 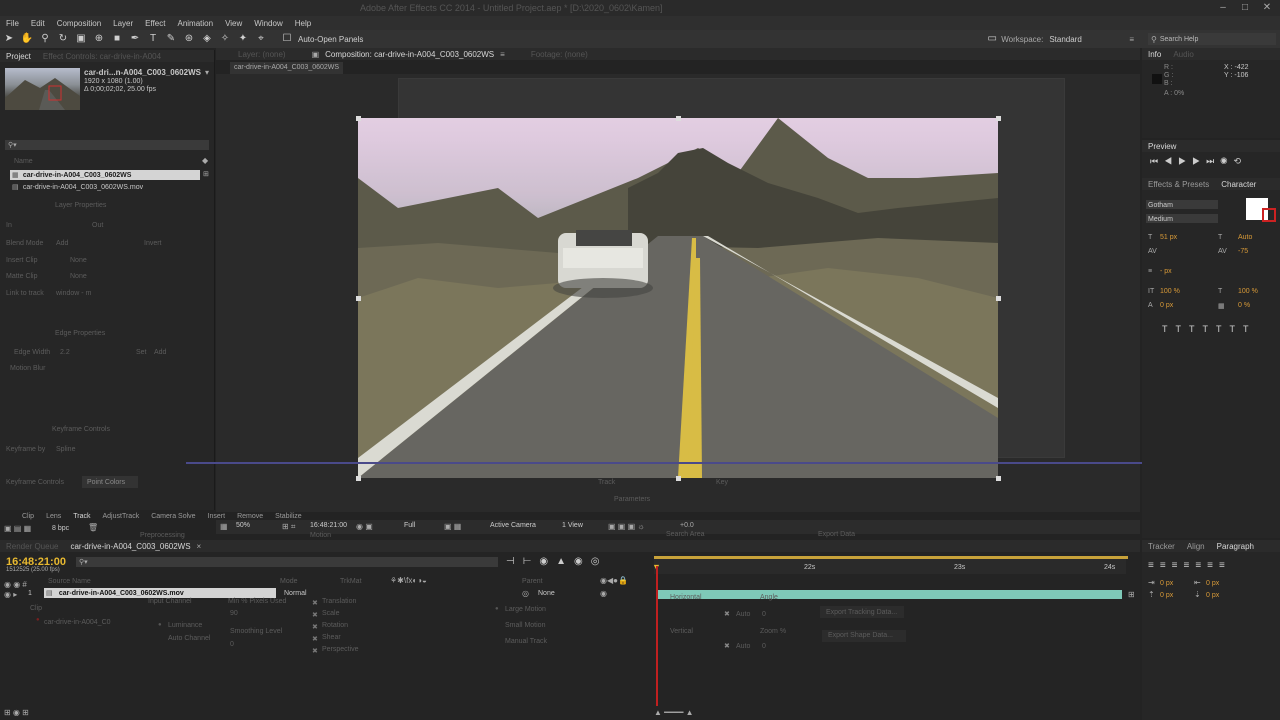 What do you see at coordinates (339, 601) in the screenshot?
I see `property-translation: Translation` at bounding box center [339, 601].